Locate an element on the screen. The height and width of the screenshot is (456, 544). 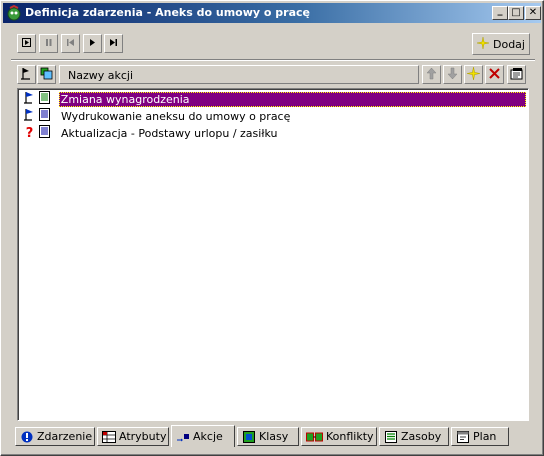
delete-icon is located at coordinates (494, 75).